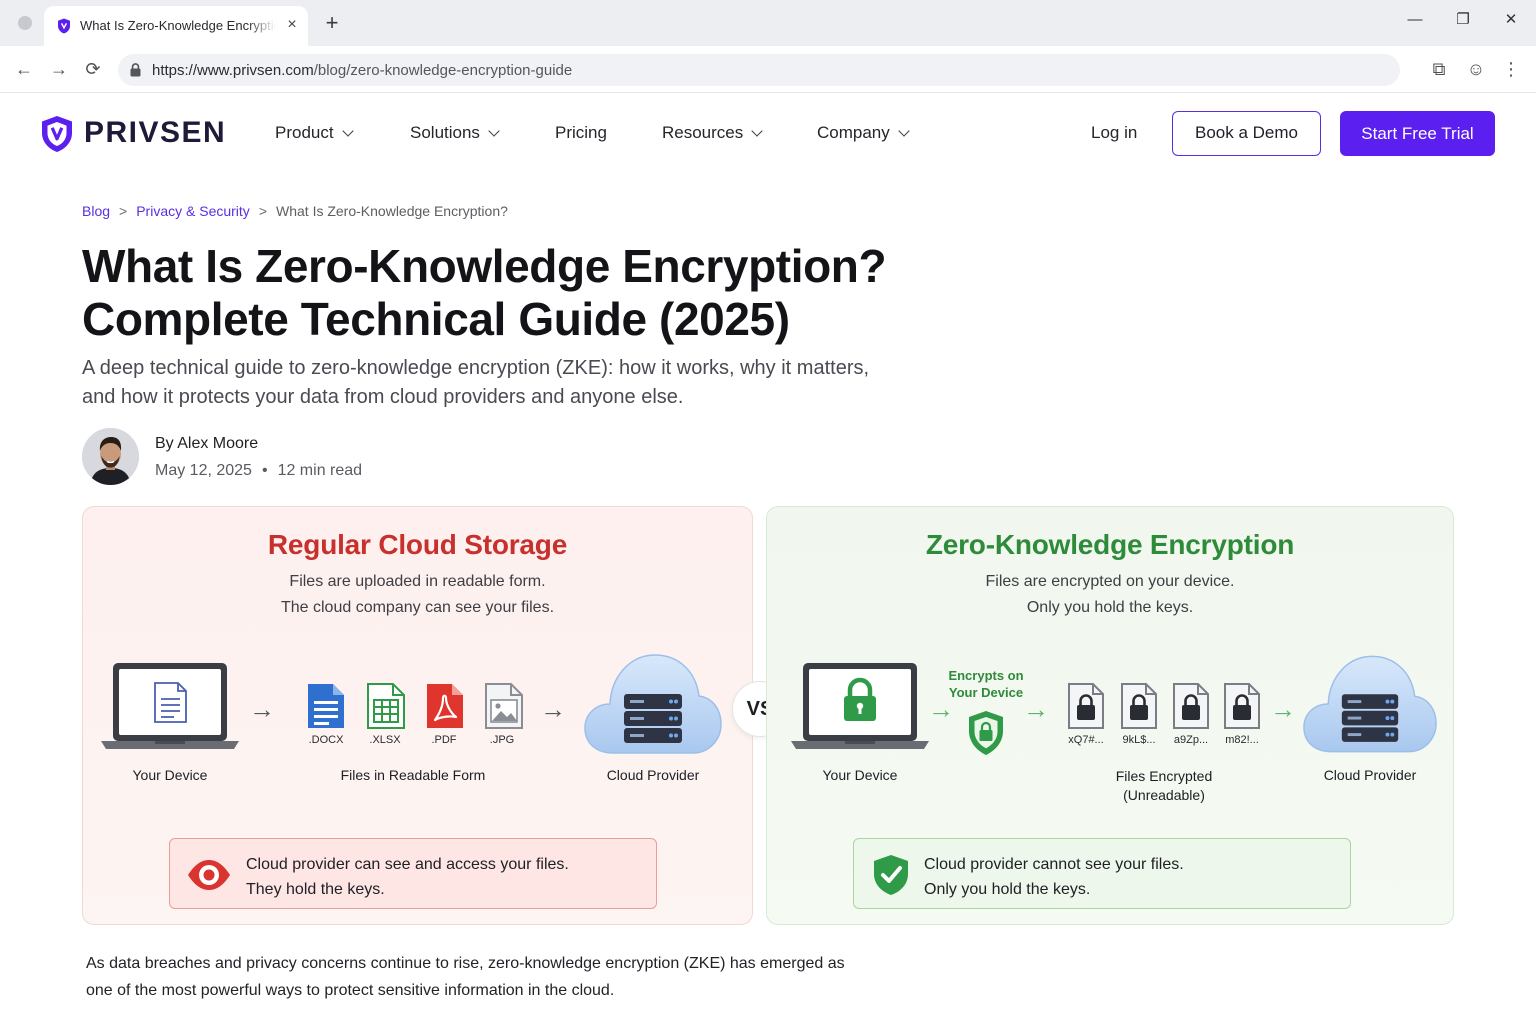  Describe the element at coordinates (436, 319) in the screenshot. I see `title-line-2: Complete Technical Guide (2025)` at that location.